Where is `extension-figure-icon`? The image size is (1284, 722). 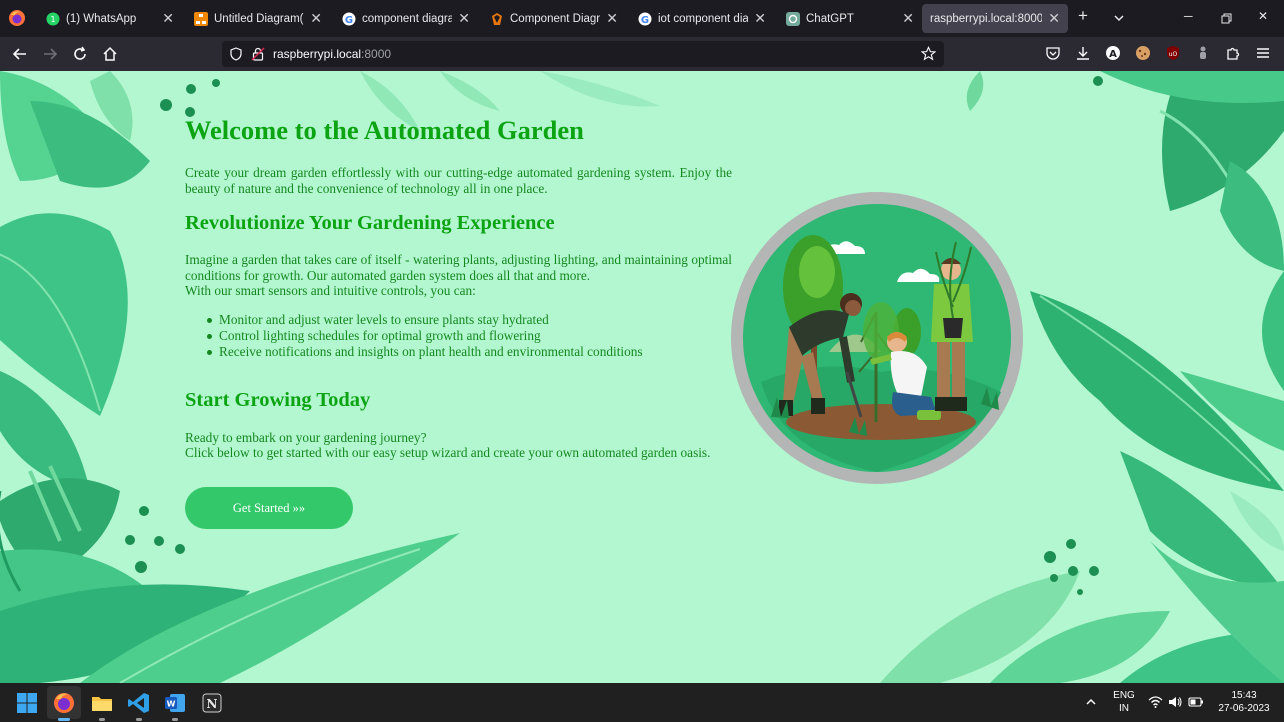 extension-figure-icon is located at coordinates (1203, 53).